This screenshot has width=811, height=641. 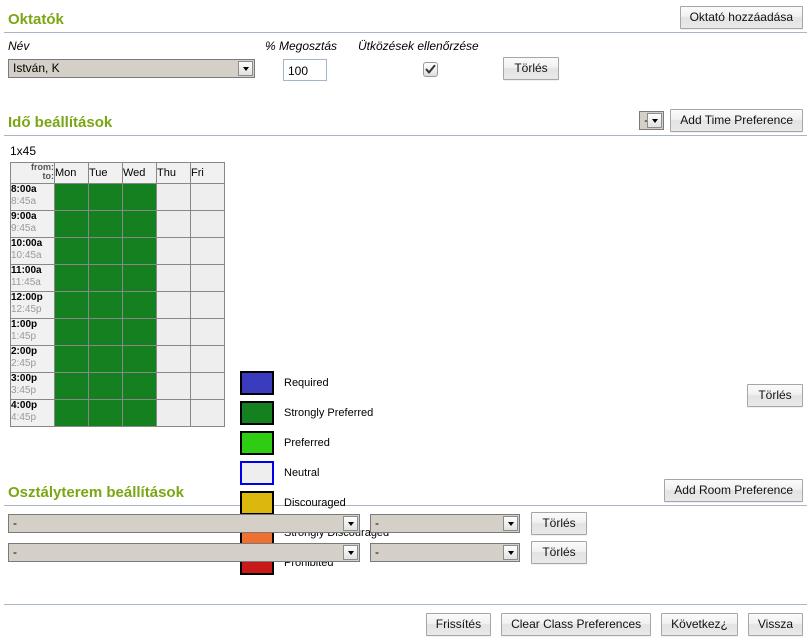 I want to click on grid-cell-mon-300p, so click(x=71, y=386).